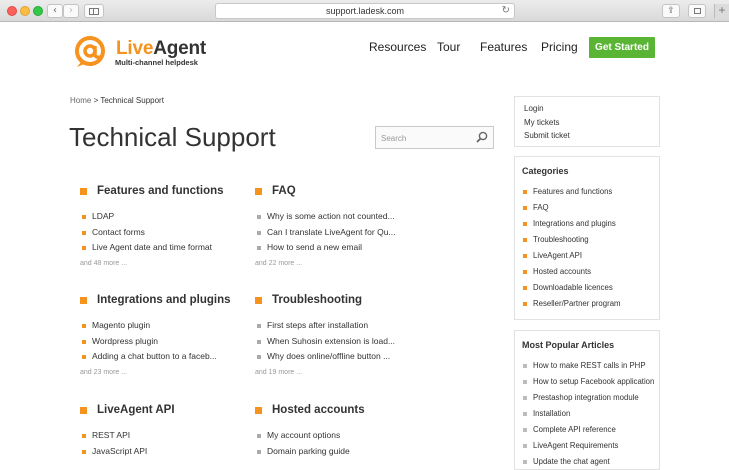  What do you see at coordinates (568, 345) in the screenshot?
I see `sidebar-popular-heading: Most Popular Articles` at bounding box center [568, 345].